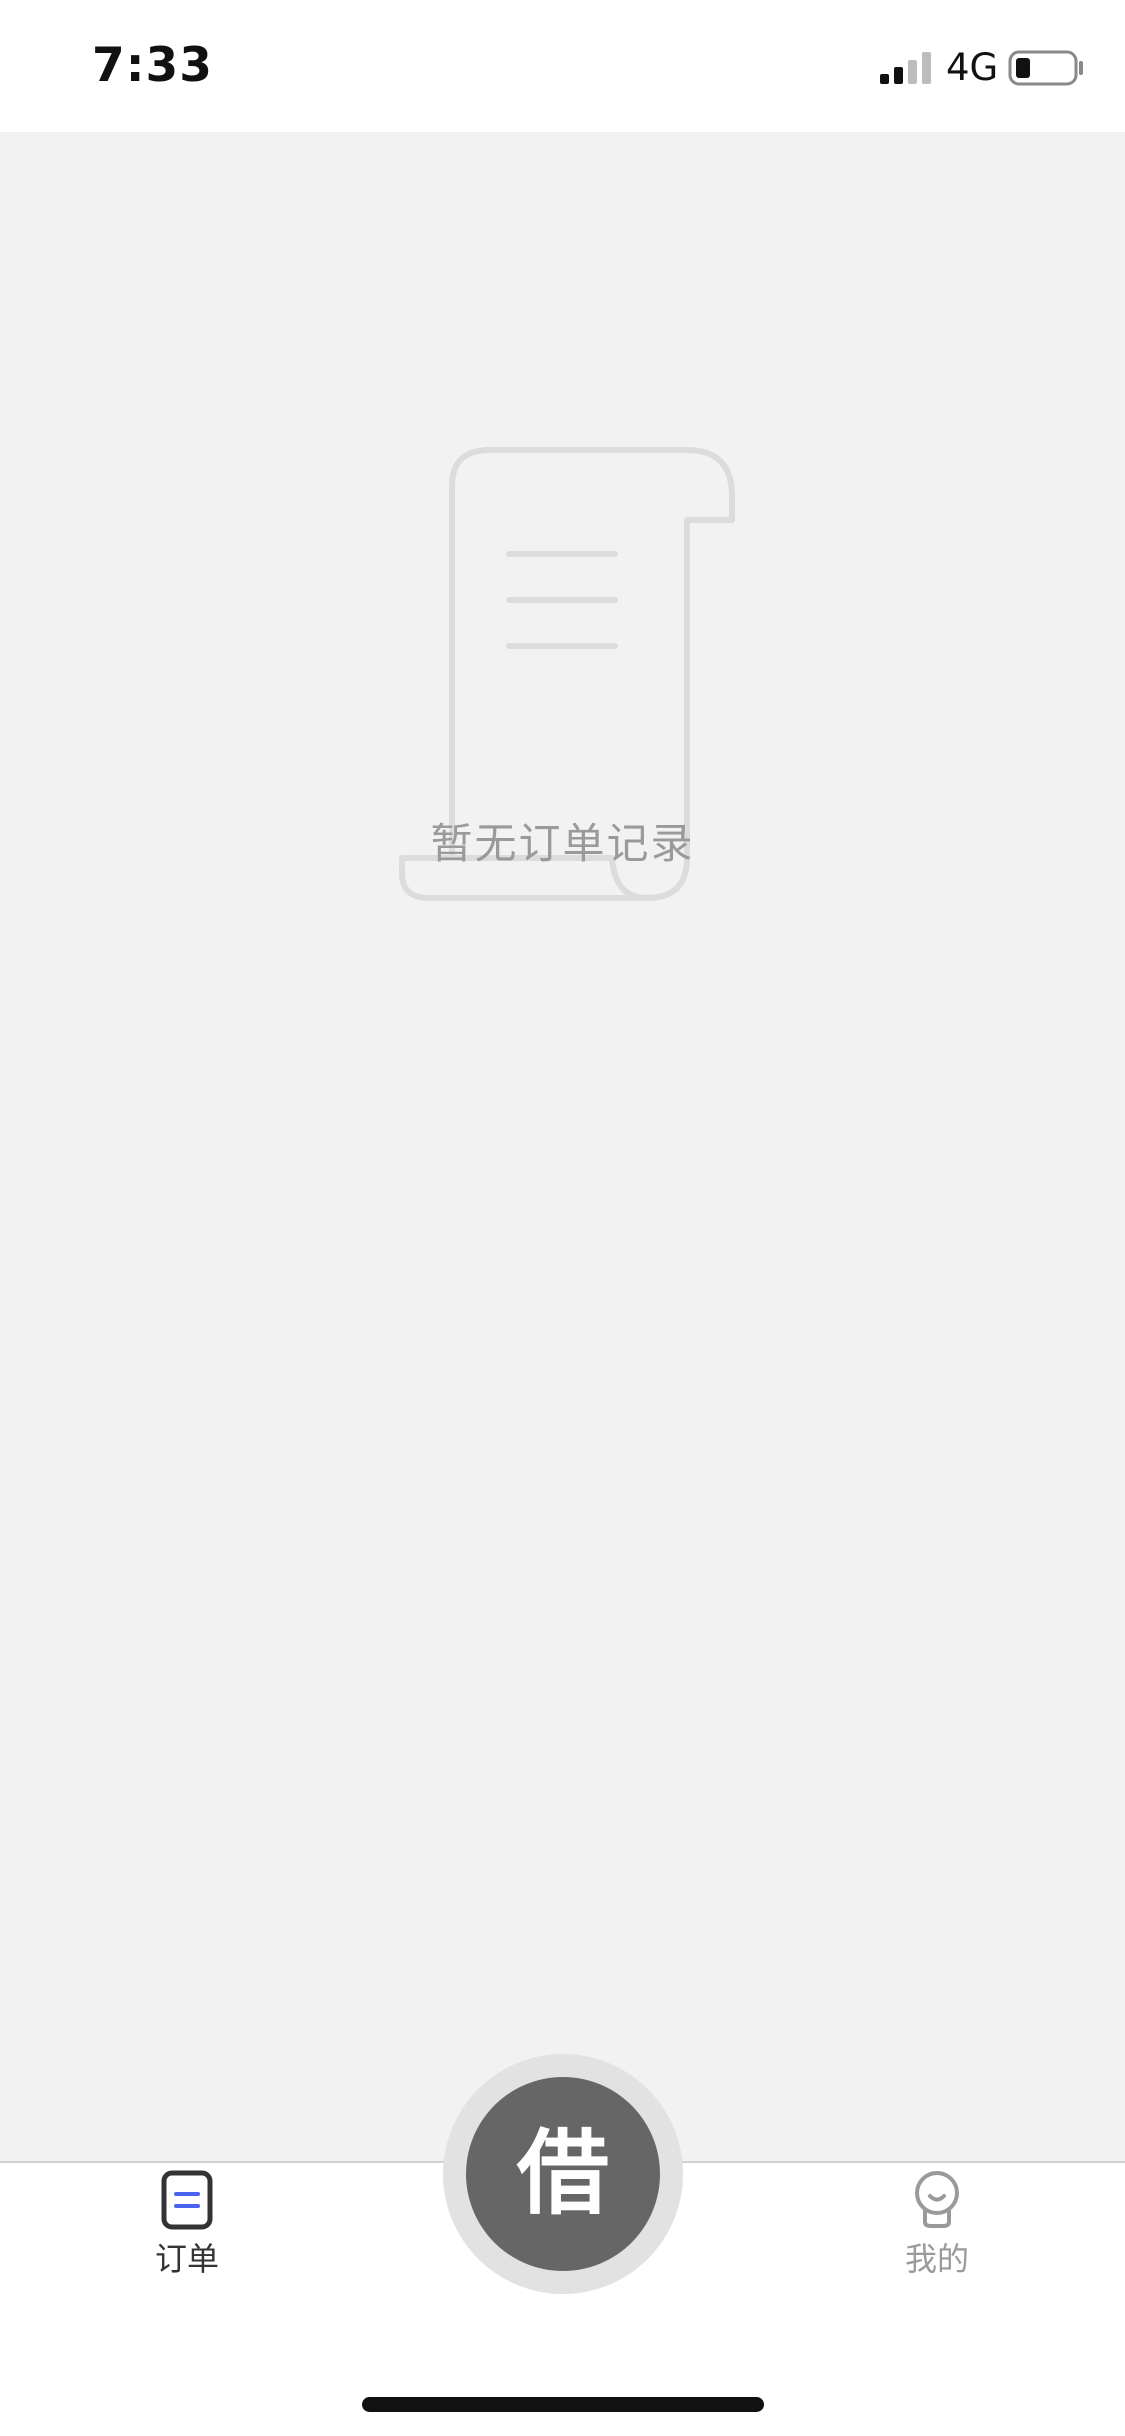 This screenshot has height=2436, width=1125. I want to click on borrow-button: 借, so click(563, 2174).